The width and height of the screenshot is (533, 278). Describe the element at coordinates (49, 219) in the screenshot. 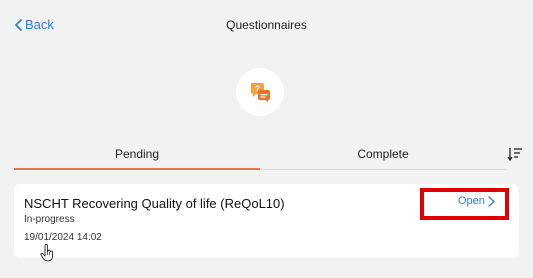

I see `card-status: In-progress` at that location.